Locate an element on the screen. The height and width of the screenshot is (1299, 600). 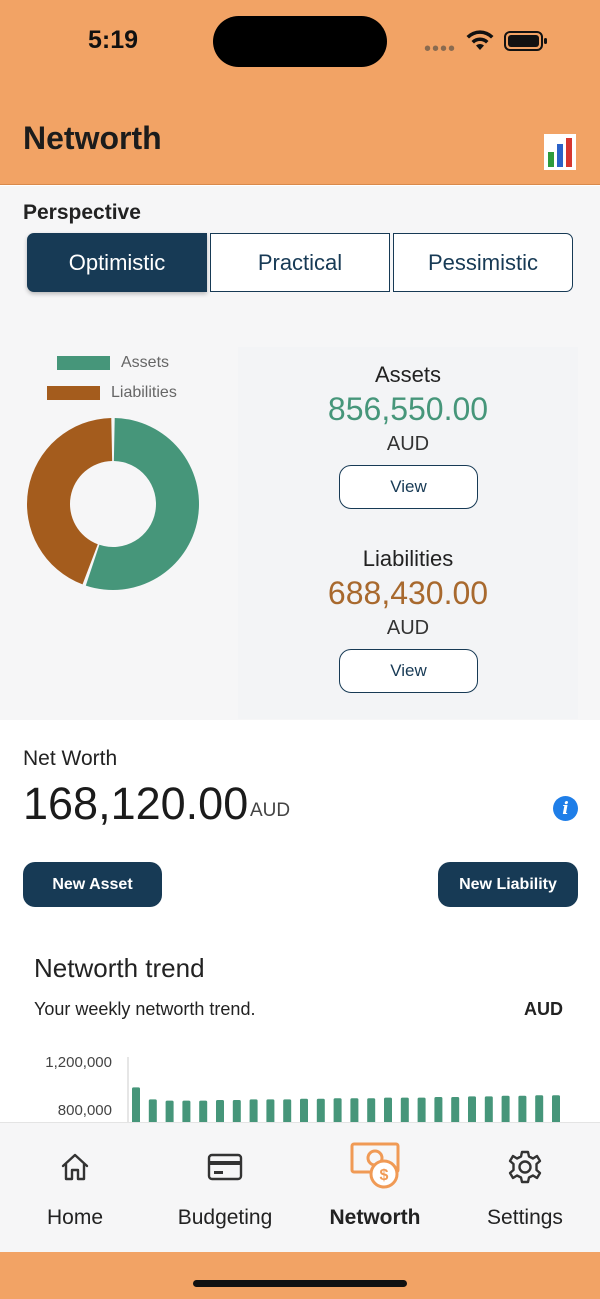
new-asset-button: New Asset is located at coordinates (92, 884).